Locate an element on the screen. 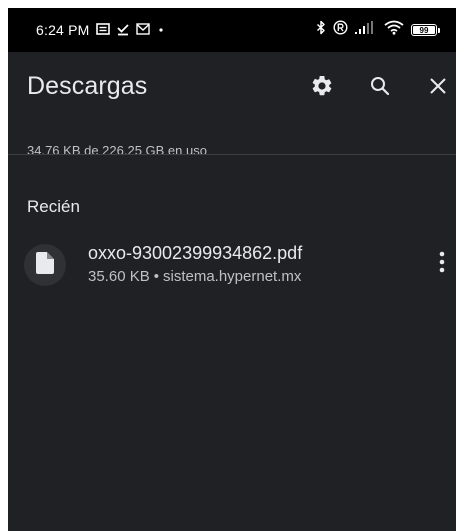 This screenshot has width=464, height=531. file-source: sistema.hypernet.mx is located at coordinates (232, 276).